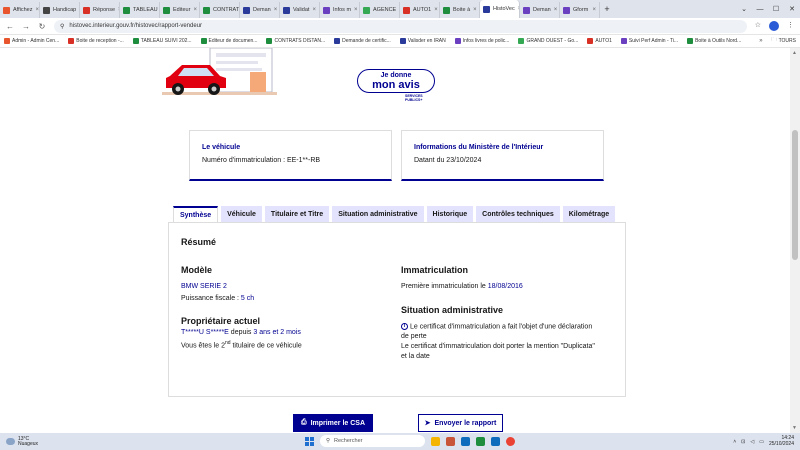 The image size is (800, 450). I want to click on scrollbar-thumb, so click(795, 195).